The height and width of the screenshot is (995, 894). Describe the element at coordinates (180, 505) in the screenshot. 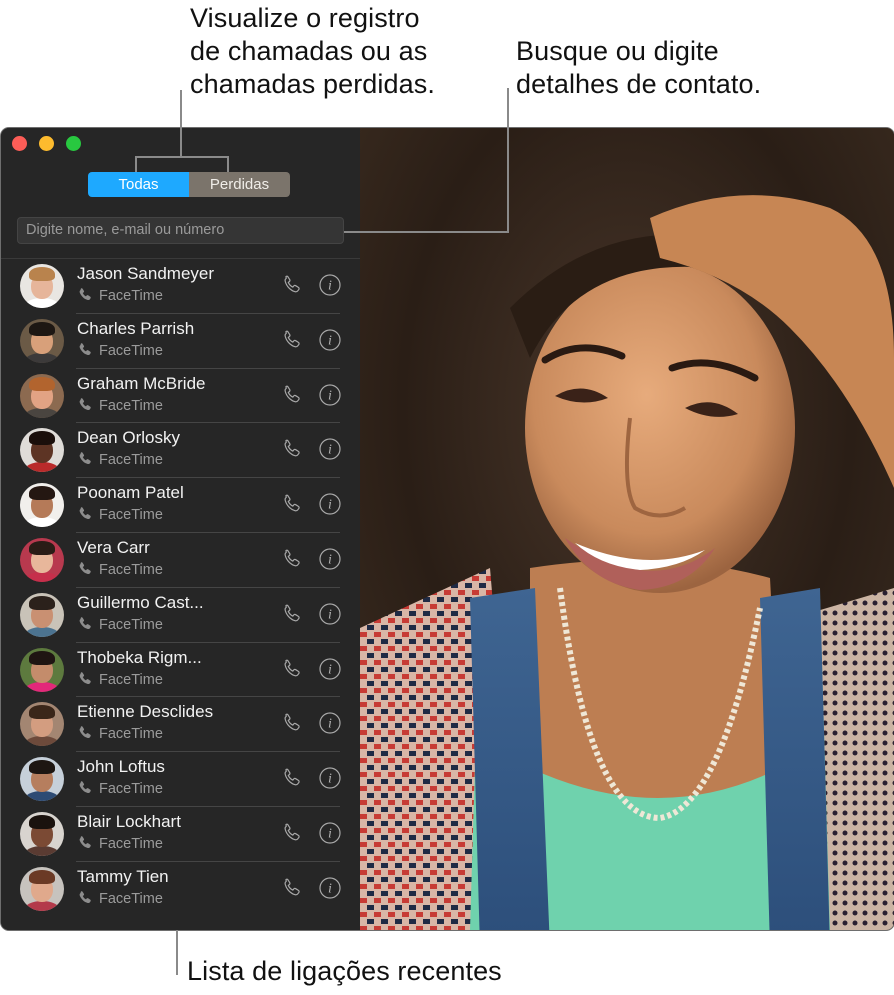

I see `recent-call-row: Poonam Patel FaceTime i` at that location.